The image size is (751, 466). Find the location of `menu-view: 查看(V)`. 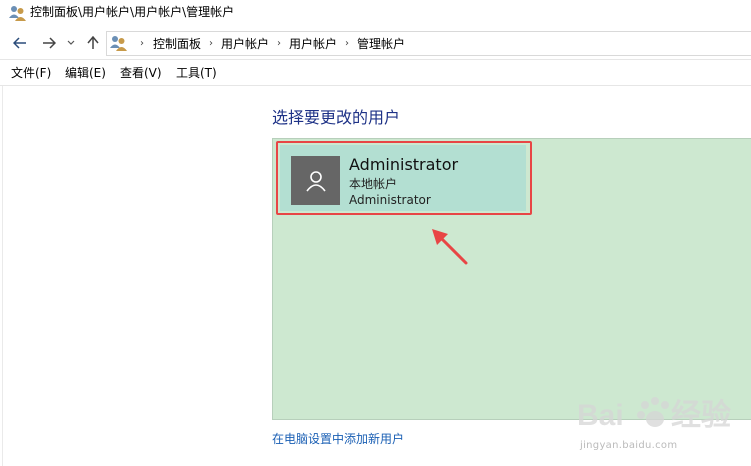

menu-view: 查看(V) is located at coordinates (141, 73).